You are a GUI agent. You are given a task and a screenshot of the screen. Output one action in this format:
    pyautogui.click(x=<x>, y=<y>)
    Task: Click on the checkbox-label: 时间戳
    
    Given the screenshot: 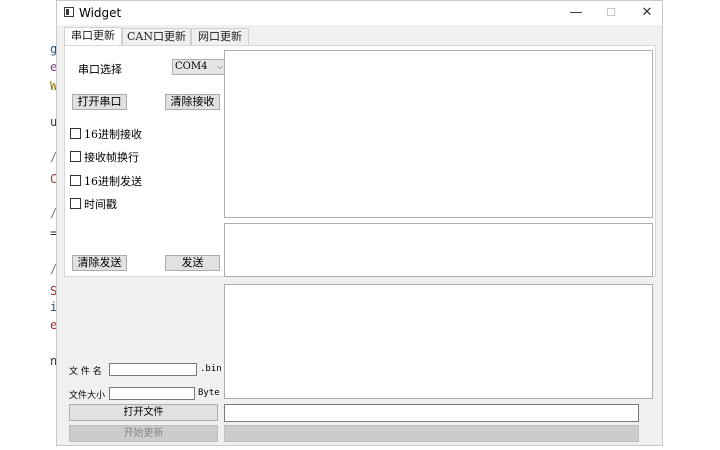 What is the action you would take?
    pyautogui.click(x=100, y=204)
    